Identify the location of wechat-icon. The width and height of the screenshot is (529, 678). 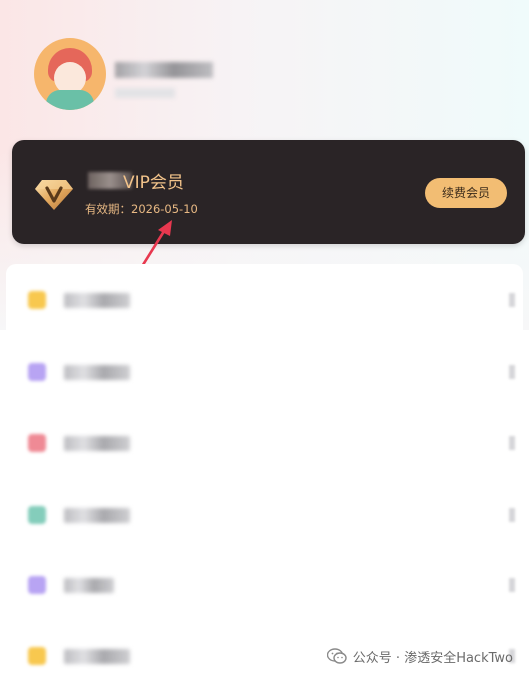
(336, 656).